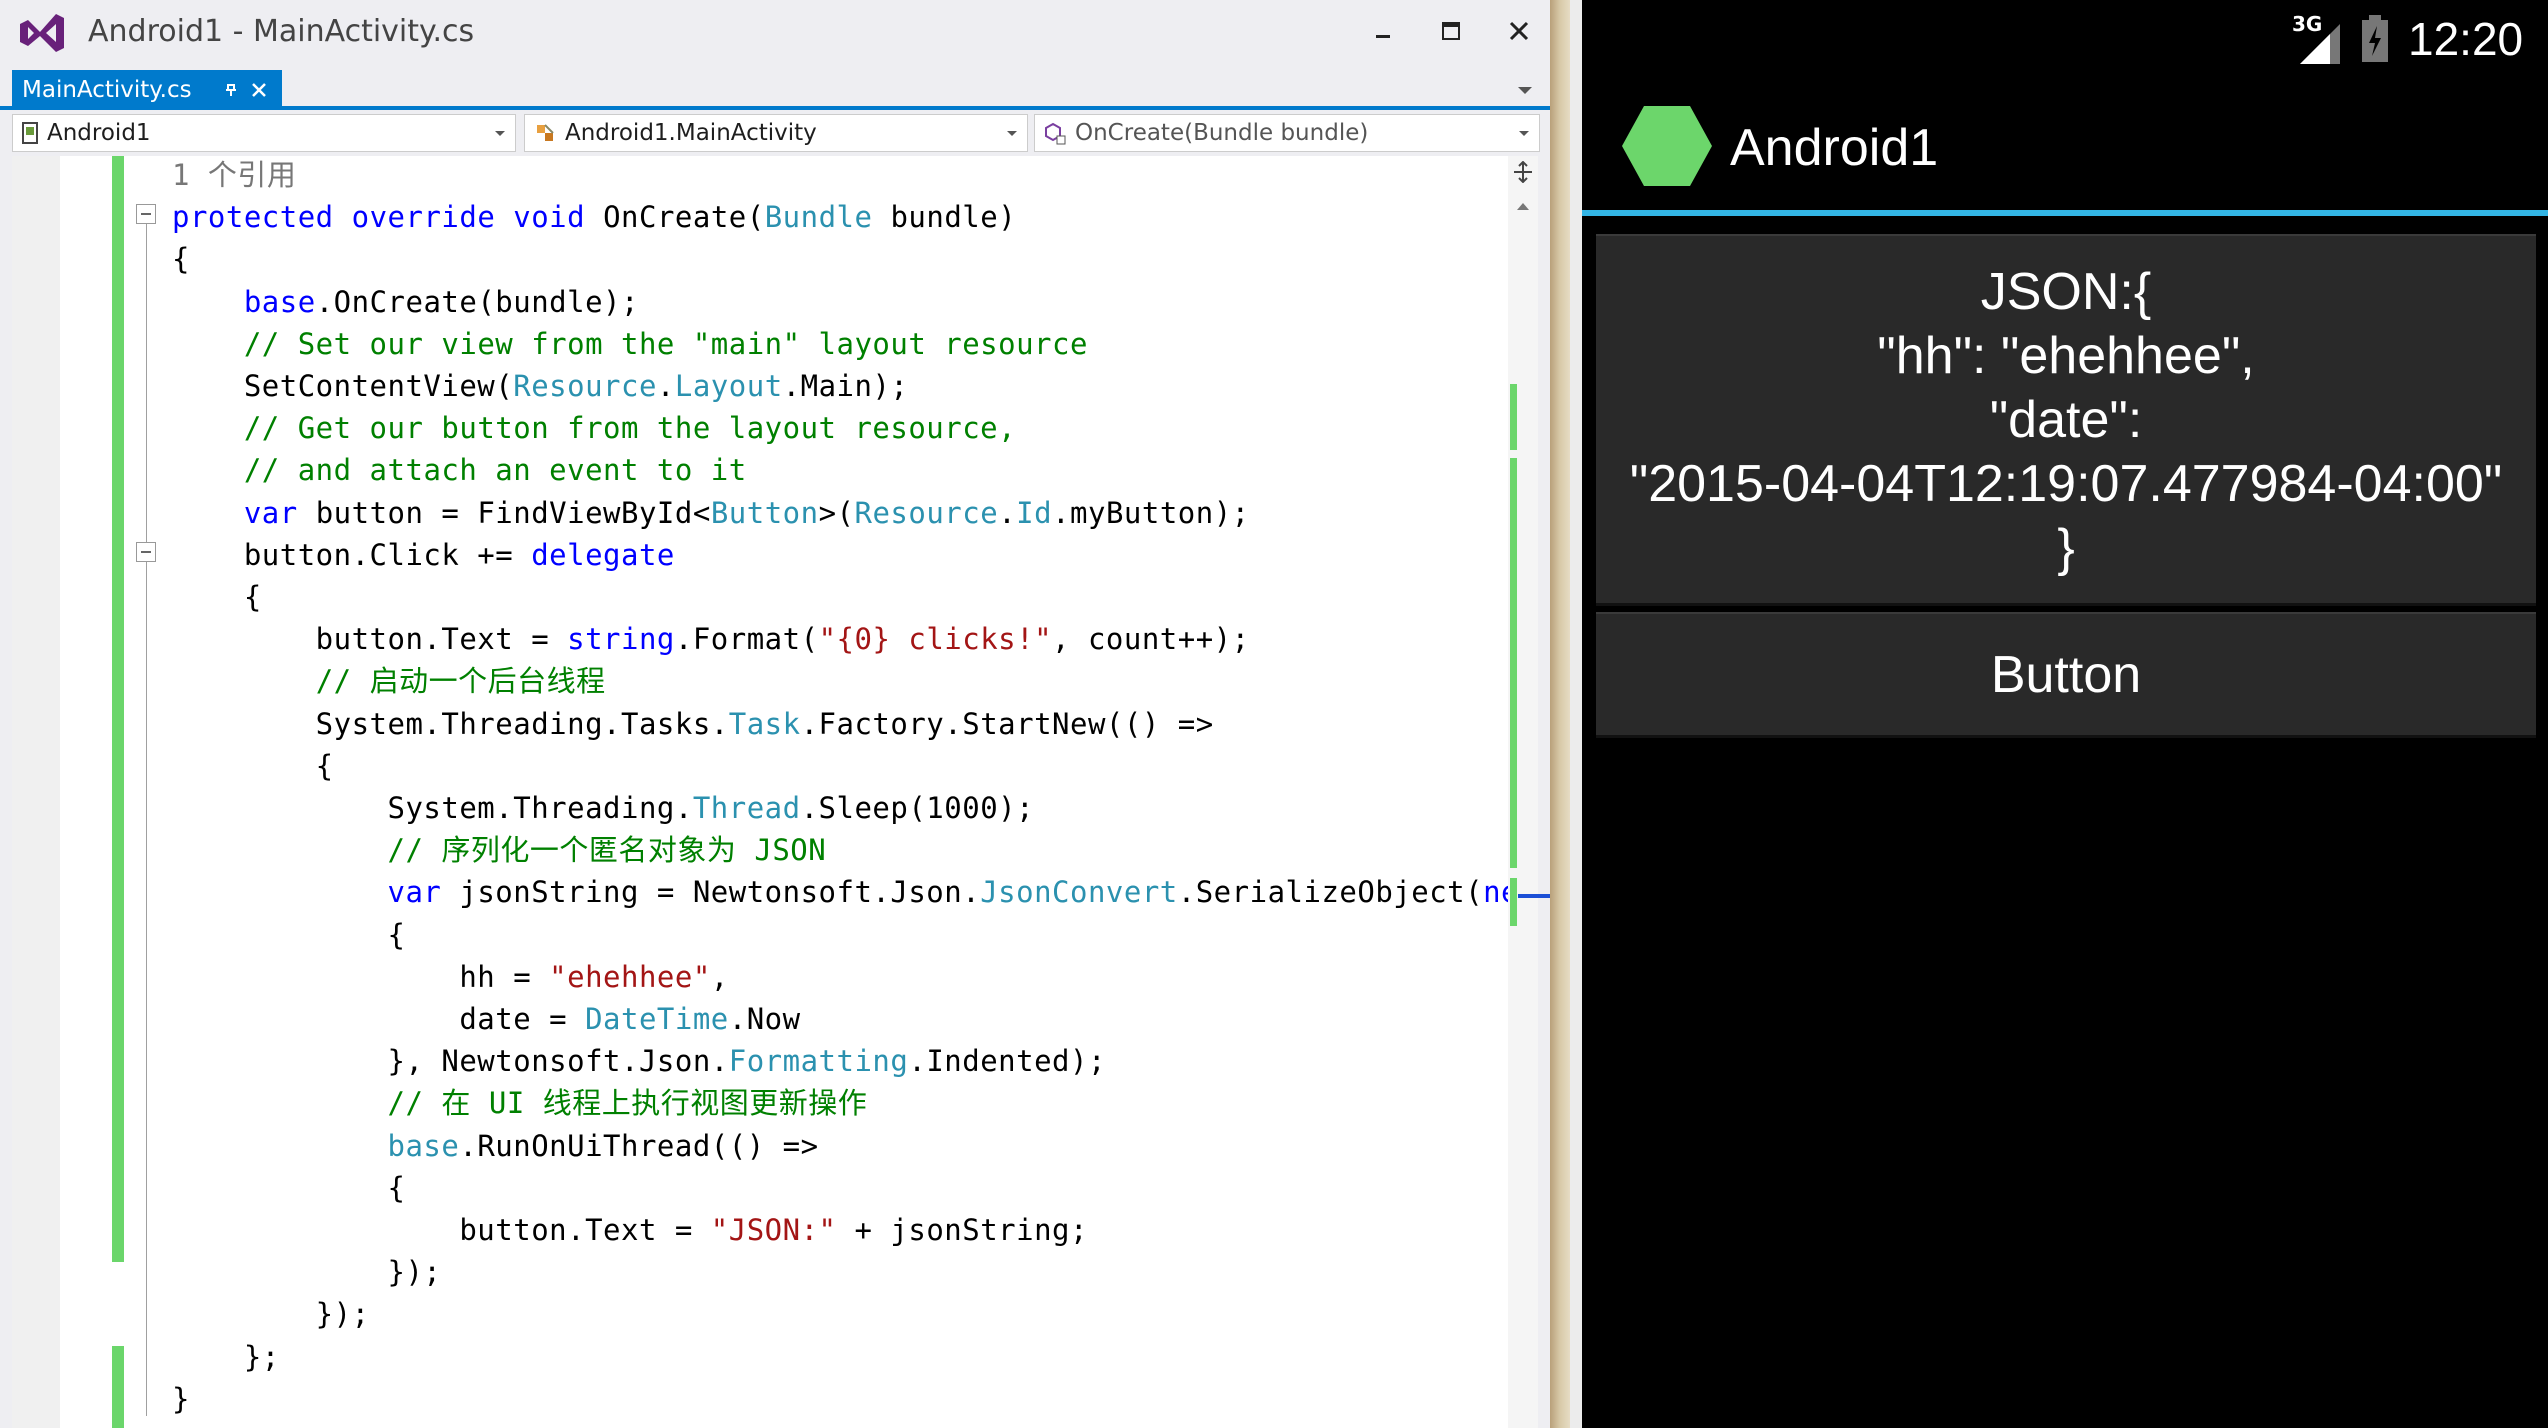 The height and width of the screenshot is (1428, 2548). Describe the element at coordinates (352, 554) in the screenshot. I see `code-token: button.Click +=` at that location.